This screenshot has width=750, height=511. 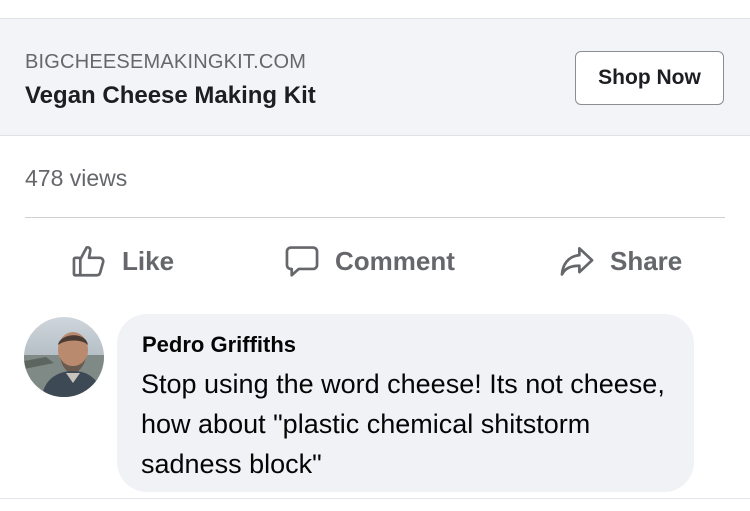 What do you see at coordinates (89, 261) in the screenshot?
I see `thumbs-up-icon` at bounding box center [89, 261].